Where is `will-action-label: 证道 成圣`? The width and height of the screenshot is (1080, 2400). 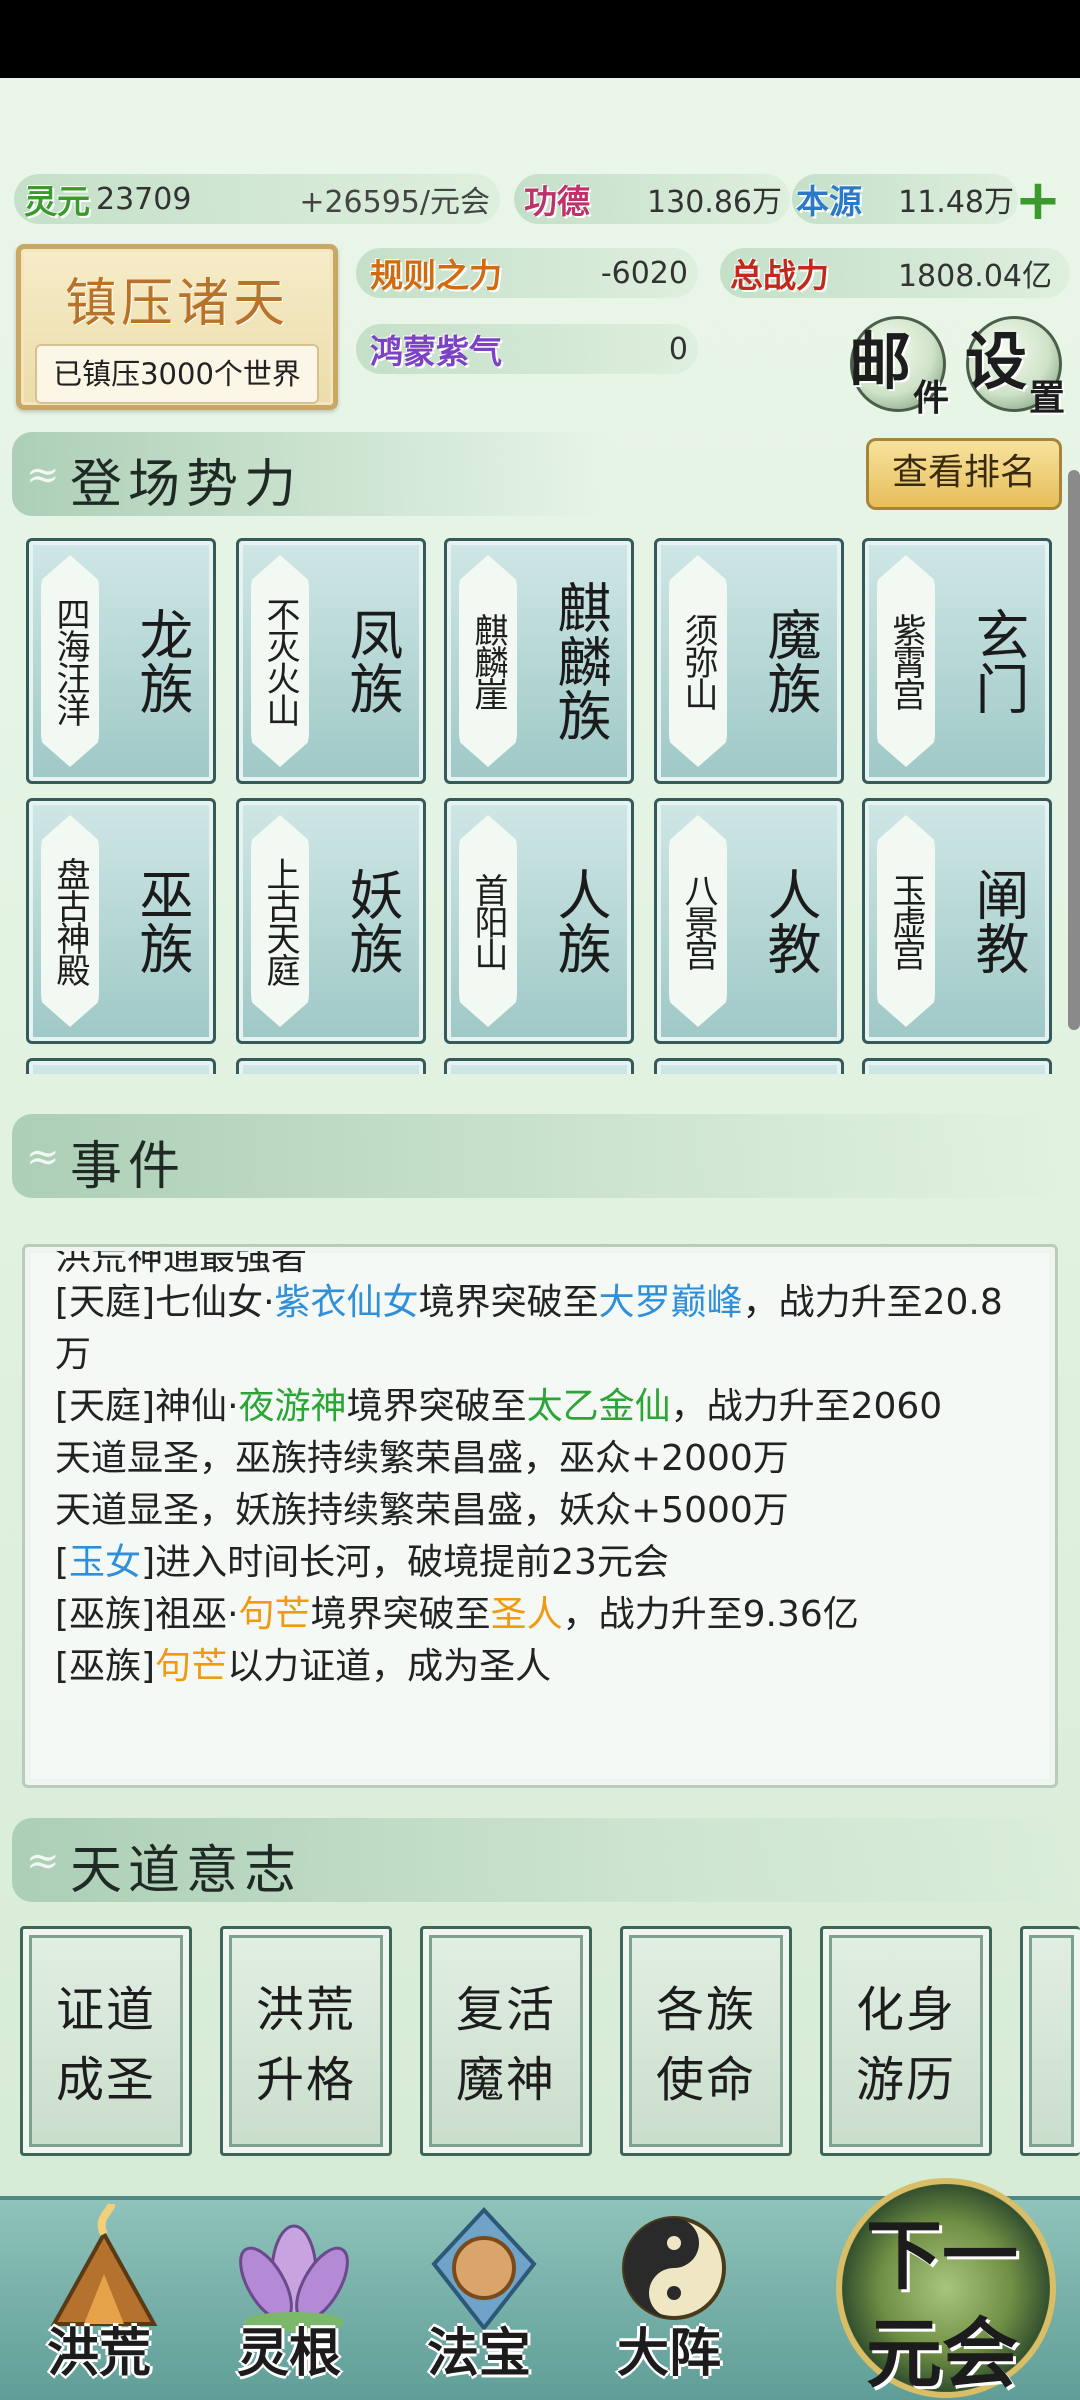
will-action-label: 证道 成圣 is located at coordinates (105, 2045).